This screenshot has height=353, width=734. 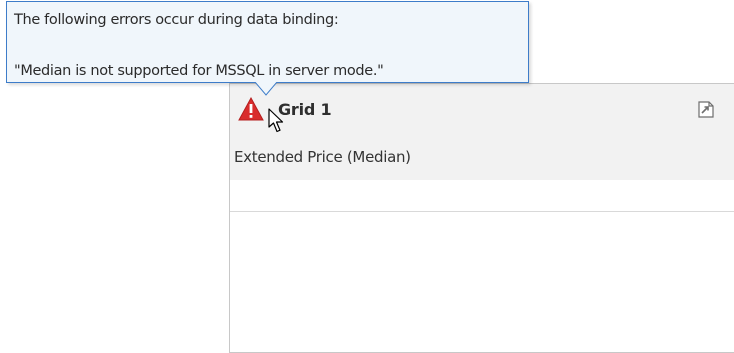 I want to click on export-icon, so click(x=706, y=109).